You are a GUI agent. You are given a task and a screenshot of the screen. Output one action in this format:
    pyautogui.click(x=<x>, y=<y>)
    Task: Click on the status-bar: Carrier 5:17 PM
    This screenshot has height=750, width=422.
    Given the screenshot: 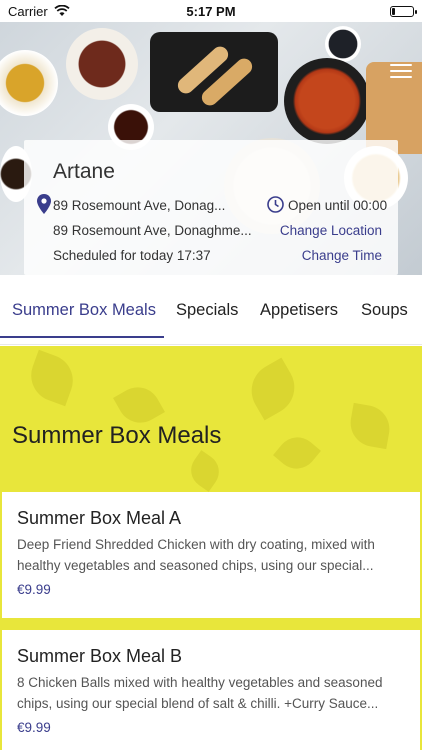 What is the action you would take?
    pyautogui.click(x=211, y=11)
    